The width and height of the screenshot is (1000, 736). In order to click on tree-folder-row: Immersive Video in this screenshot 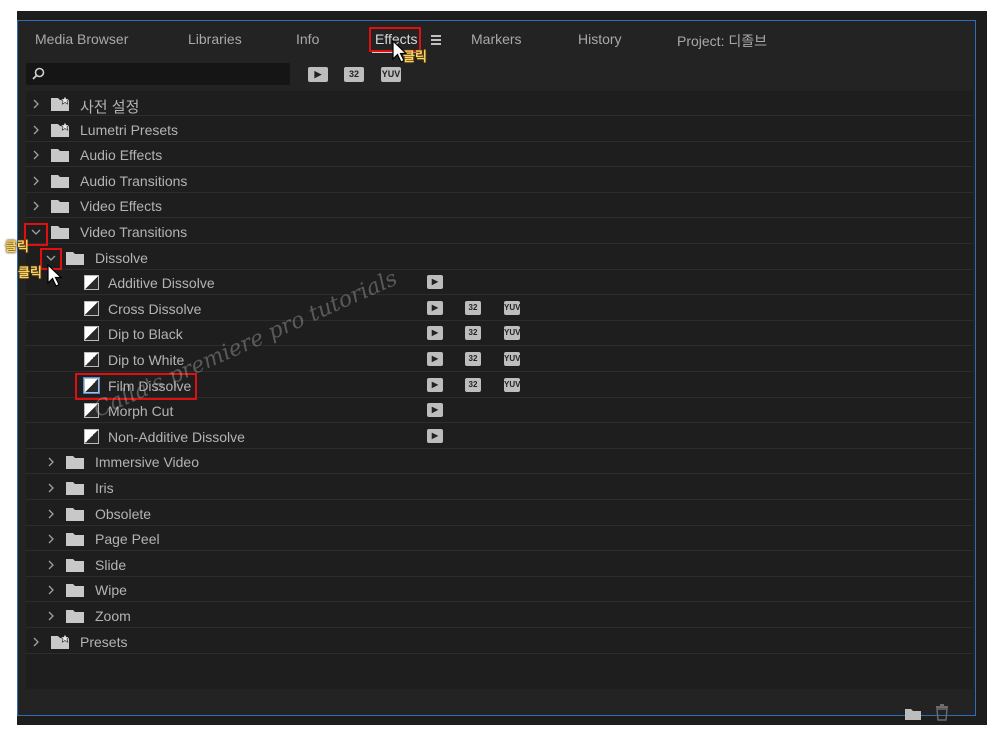, I will do `click(499, 462)`.